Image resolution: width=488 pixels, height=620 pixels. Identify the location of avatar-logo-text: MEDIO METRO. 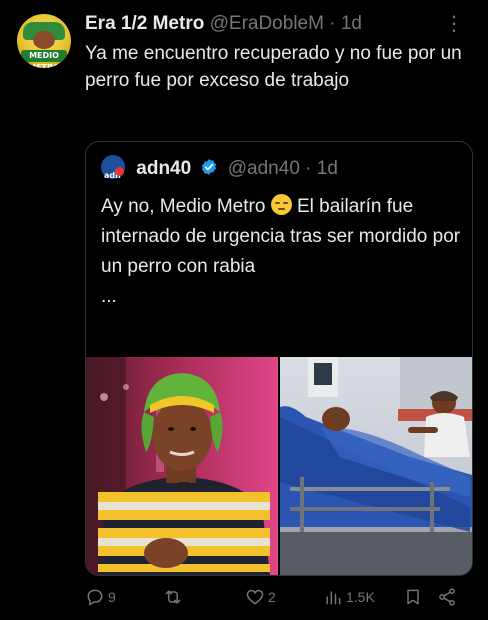
(44, 59).